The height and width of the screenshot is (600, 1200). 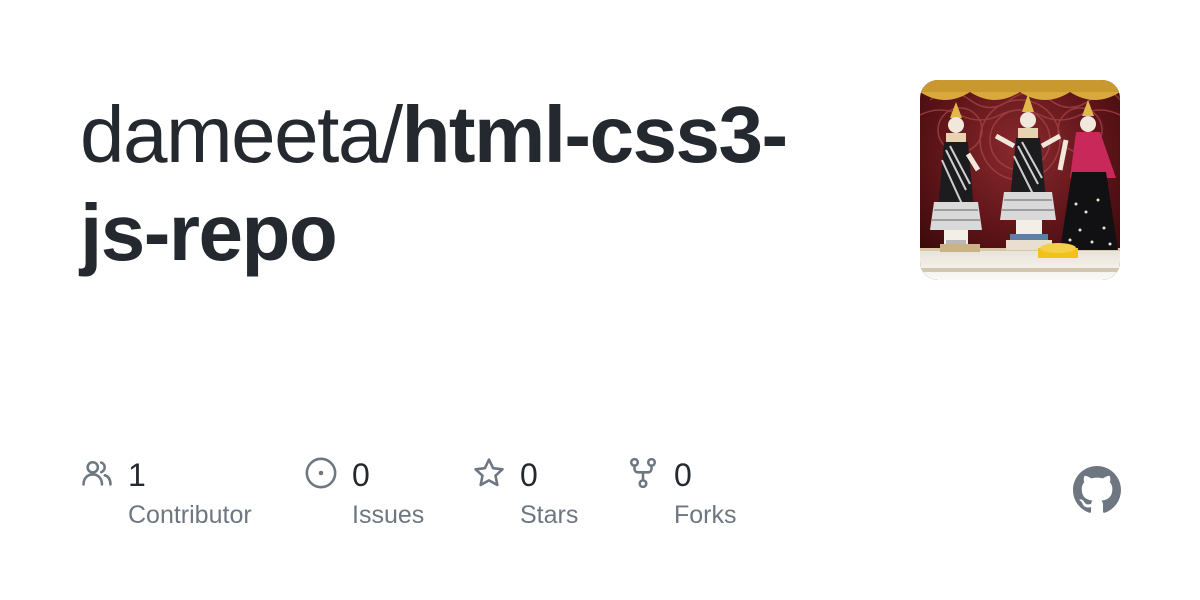 What do you see at coordinates (190, 515) in the screenshot?
I see `contributors-label: Contributor` at bounding box center [190, 515].